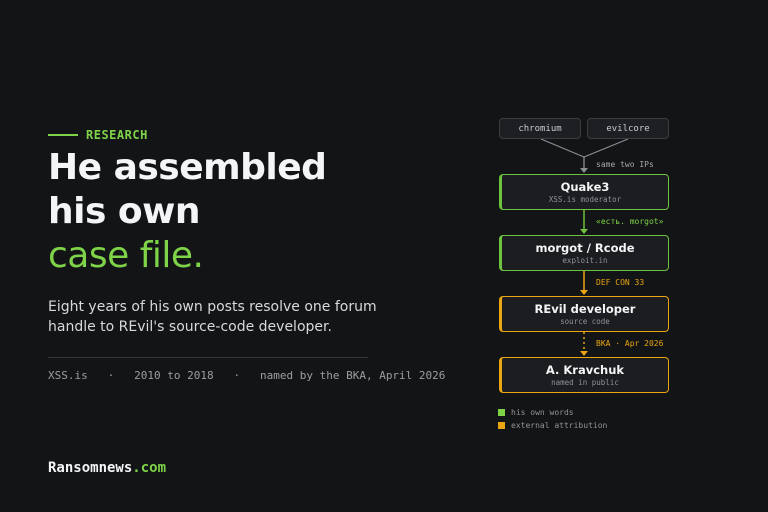  I want to click on node-title: A. Kravchuk, so click(585, 369).